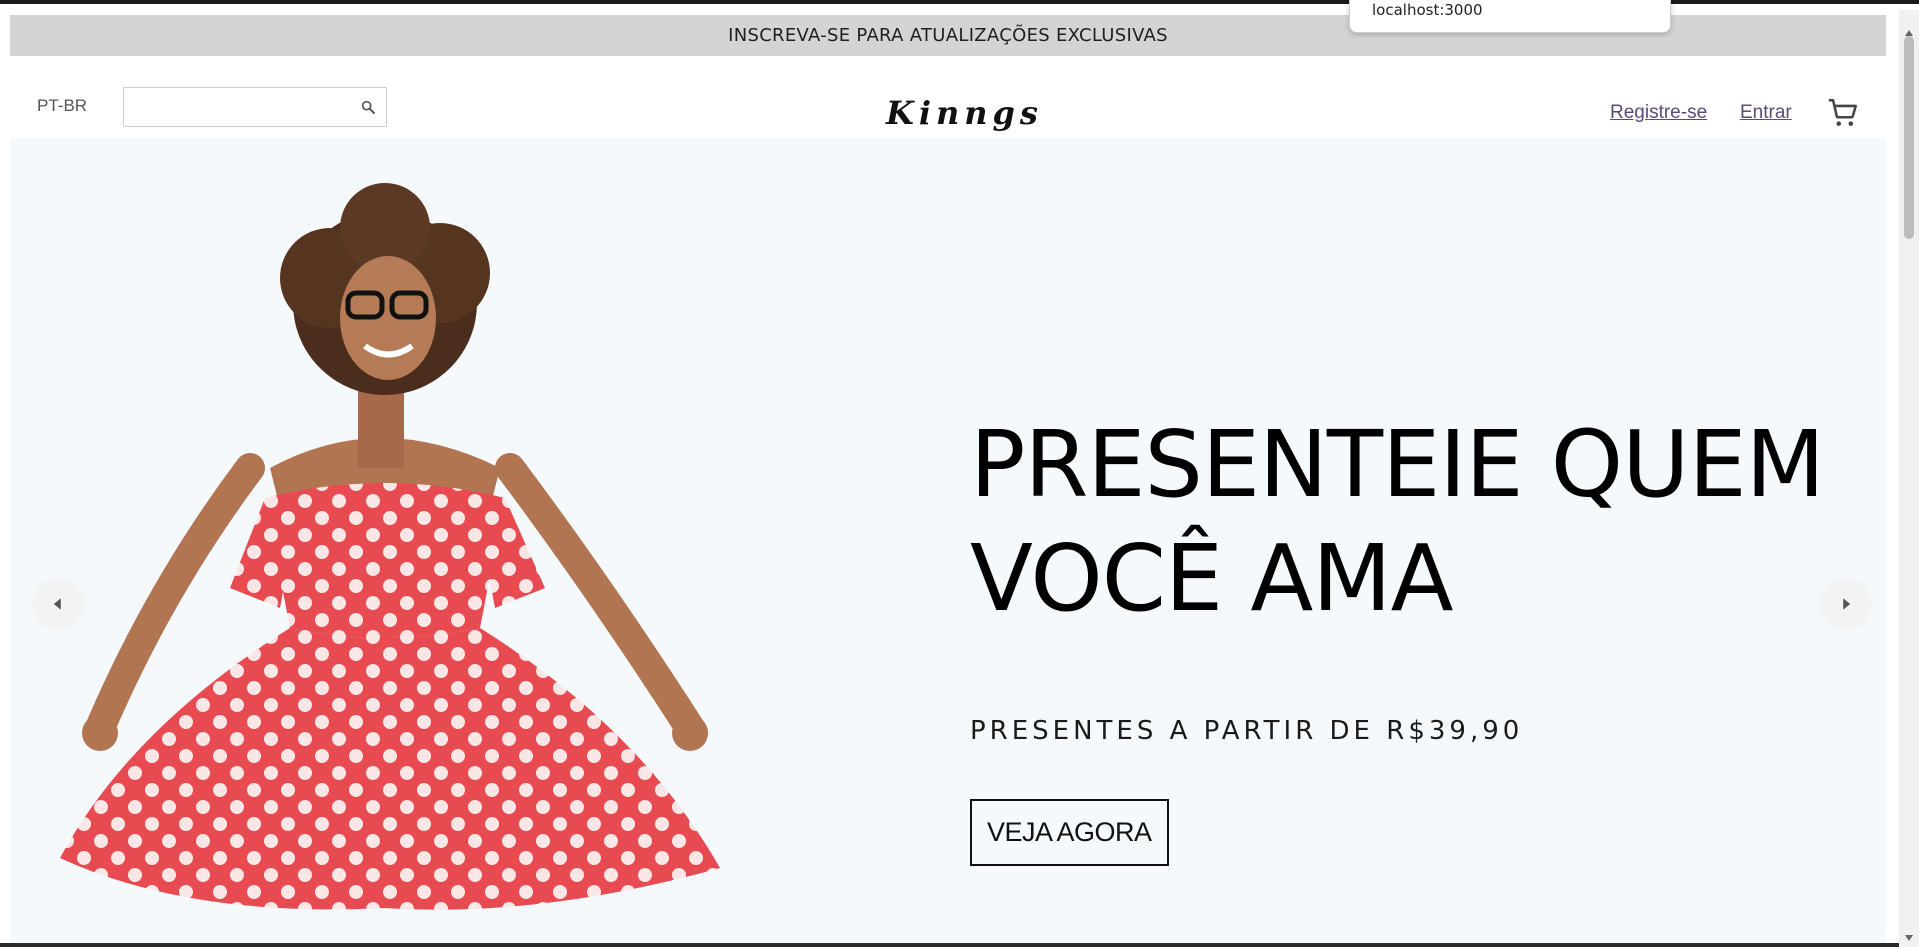 This screenshot has width=1919, height=947. What do you see at coordinates (1658, 113) in the screenshot?
I see `register-link: Registre-se` at bounding box center [1658, 113].